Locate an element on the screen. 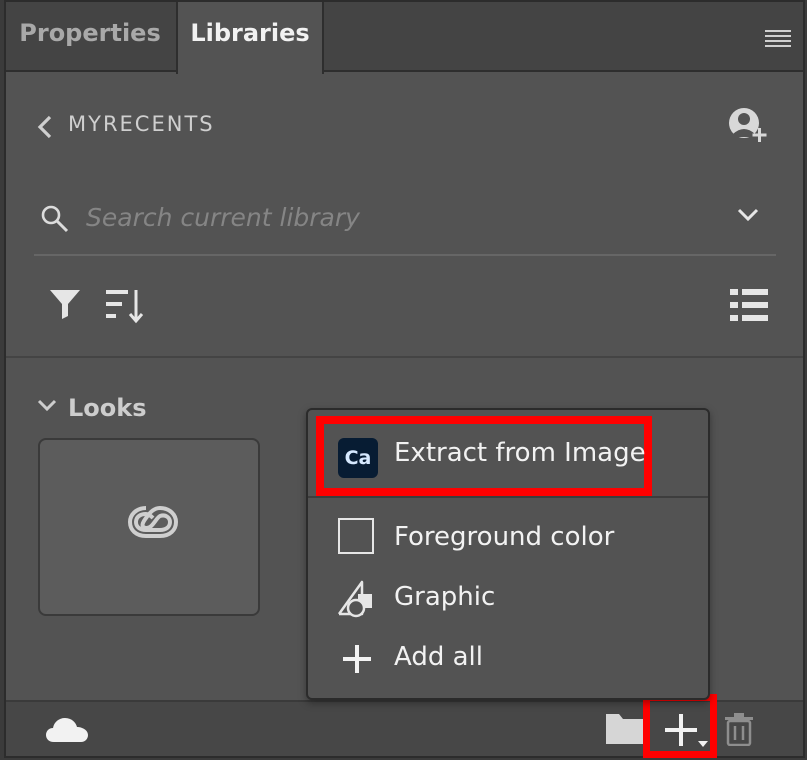 The height and width of the screenshot is (760, 807). tab-bar: Properties Libraries is located at coordinates (404, 38).